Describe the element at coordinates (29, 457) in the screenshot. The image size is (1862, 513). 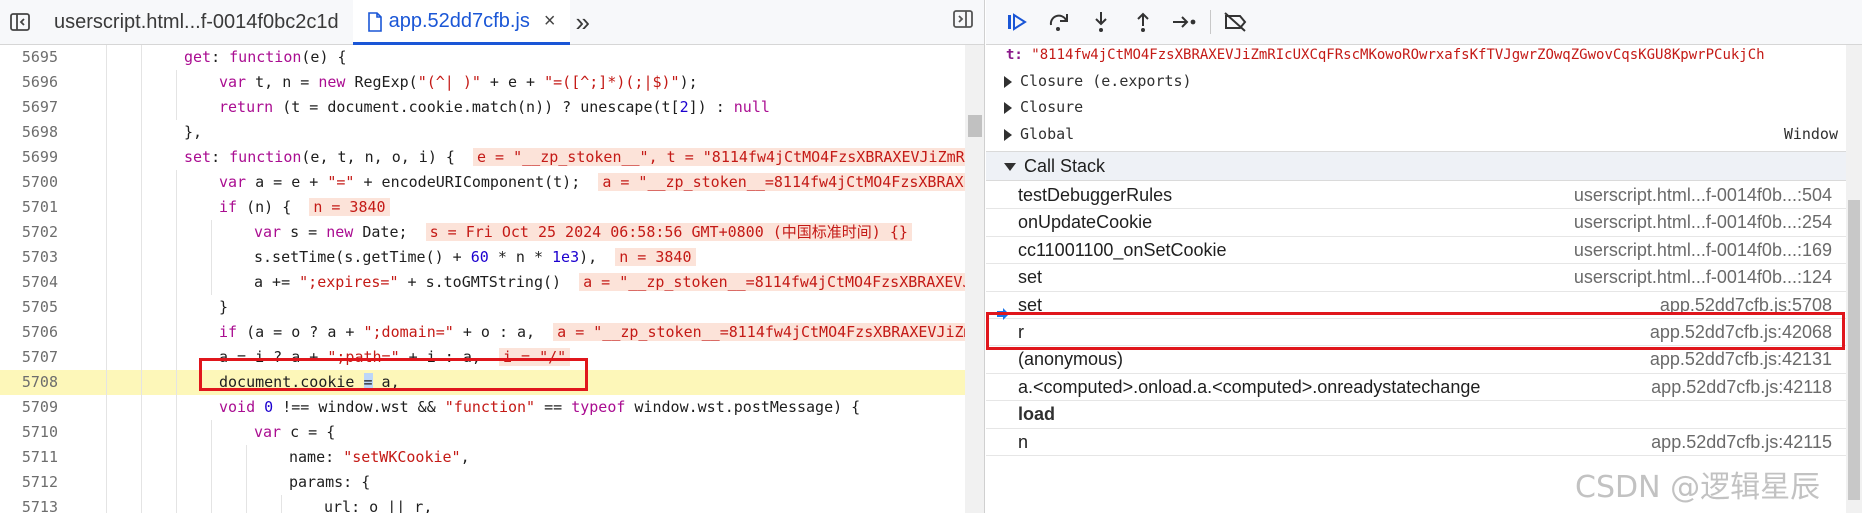
I see `line-number: 5711` at that location.